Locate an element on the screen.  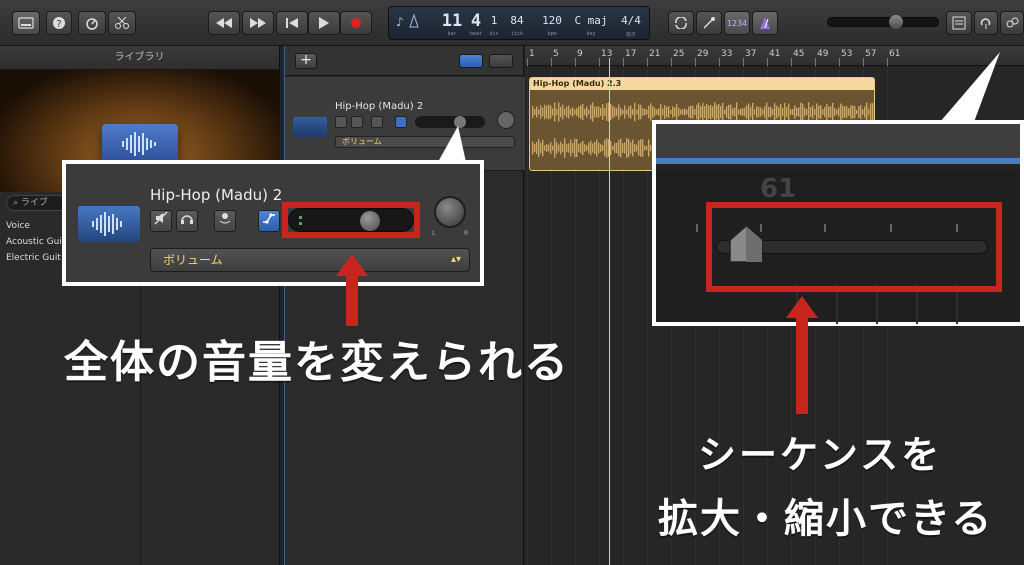
lcd-div: 1 is located at coordinates (494, 20).